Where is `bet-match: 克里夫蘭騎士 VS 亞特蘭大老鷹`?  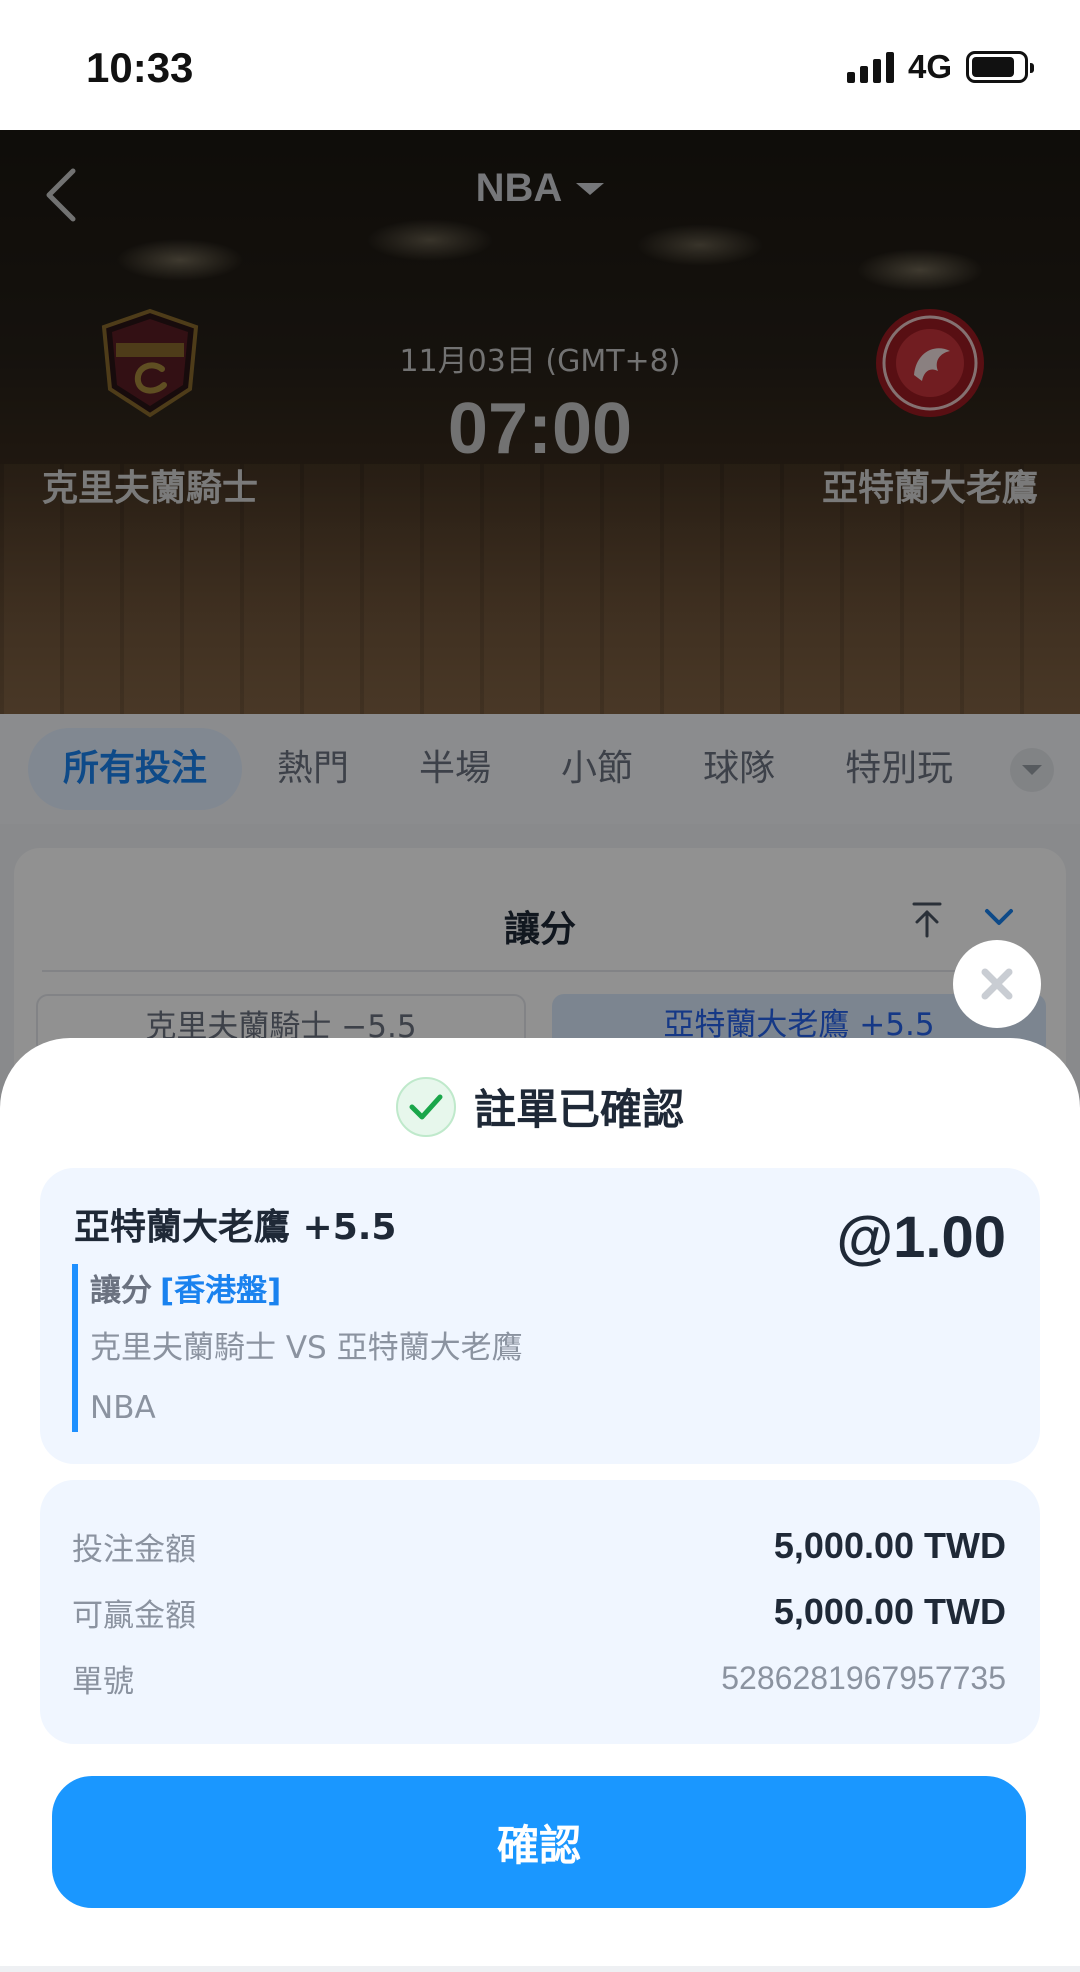
bet-match: 克里夫蘭騎士 VS 亞特蘭大老鷹 is located at coordinates (306, 1348).